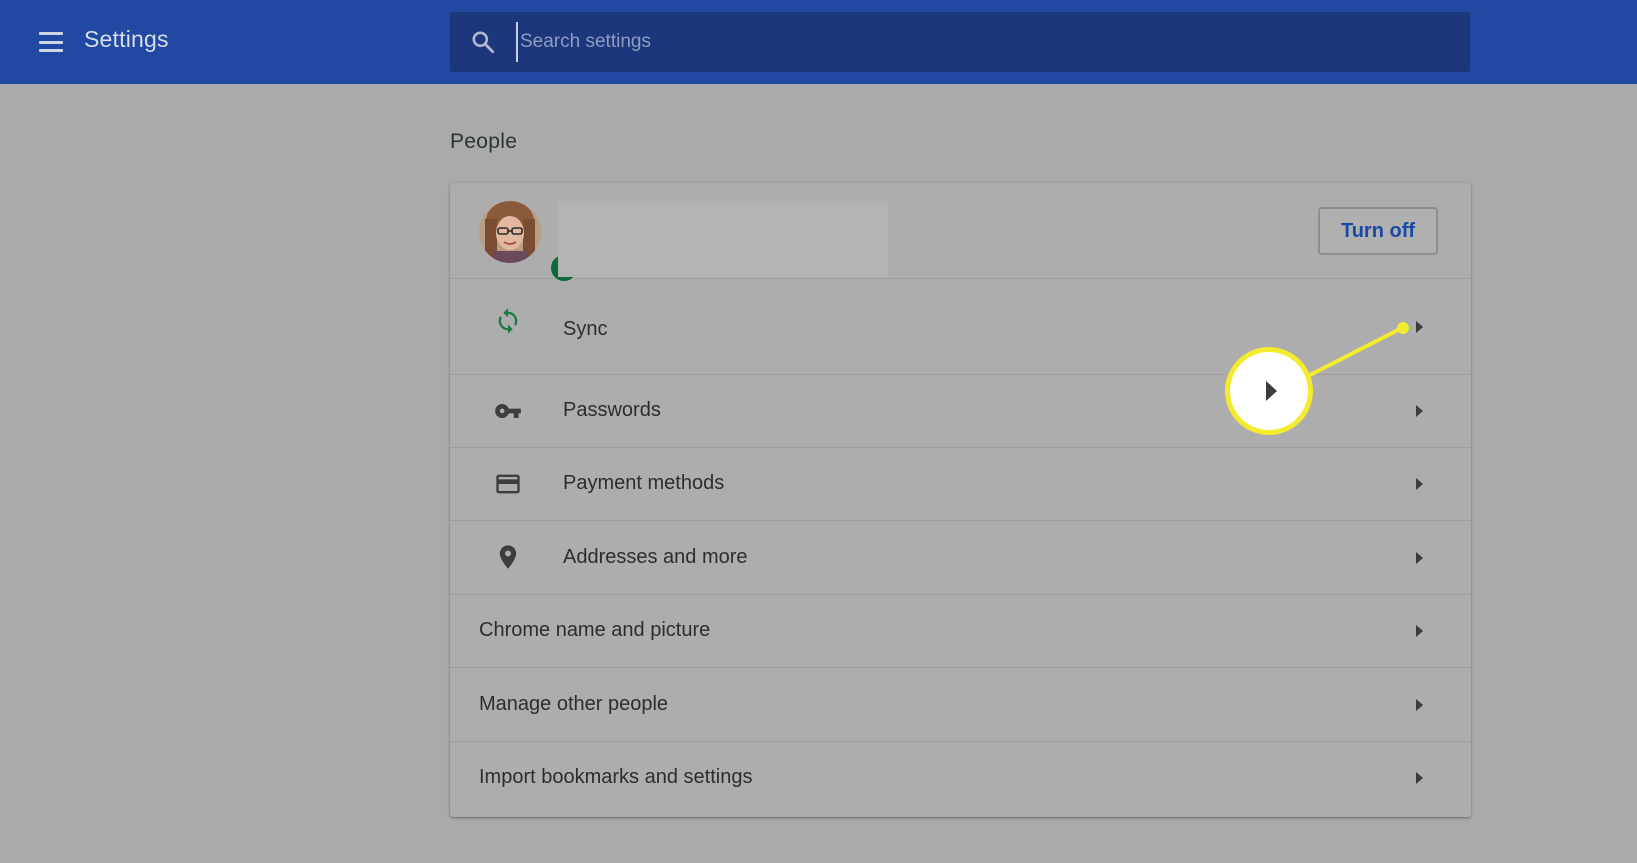 The width and height of the screenshot is (1637, 863). I want to click on manage-other-people-label: Manage other people, so click(574, 704).